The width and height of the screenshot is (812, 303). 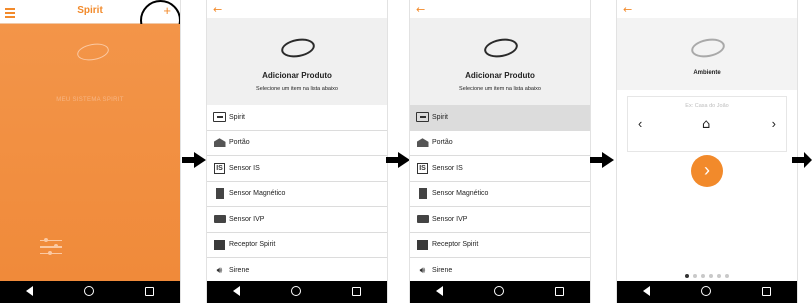 What do you see at coordinates (297, 118) in the screenshot?
I see `list-item-spirit: Spirit` at bounding box center [297, 118].